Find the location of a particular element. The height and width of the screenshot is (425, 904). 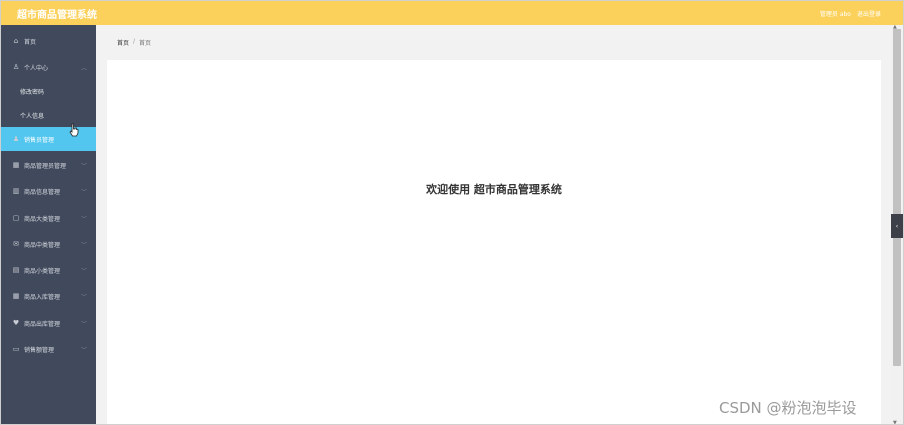

grid-icon: ▦ is located at coordinates (16, 165).